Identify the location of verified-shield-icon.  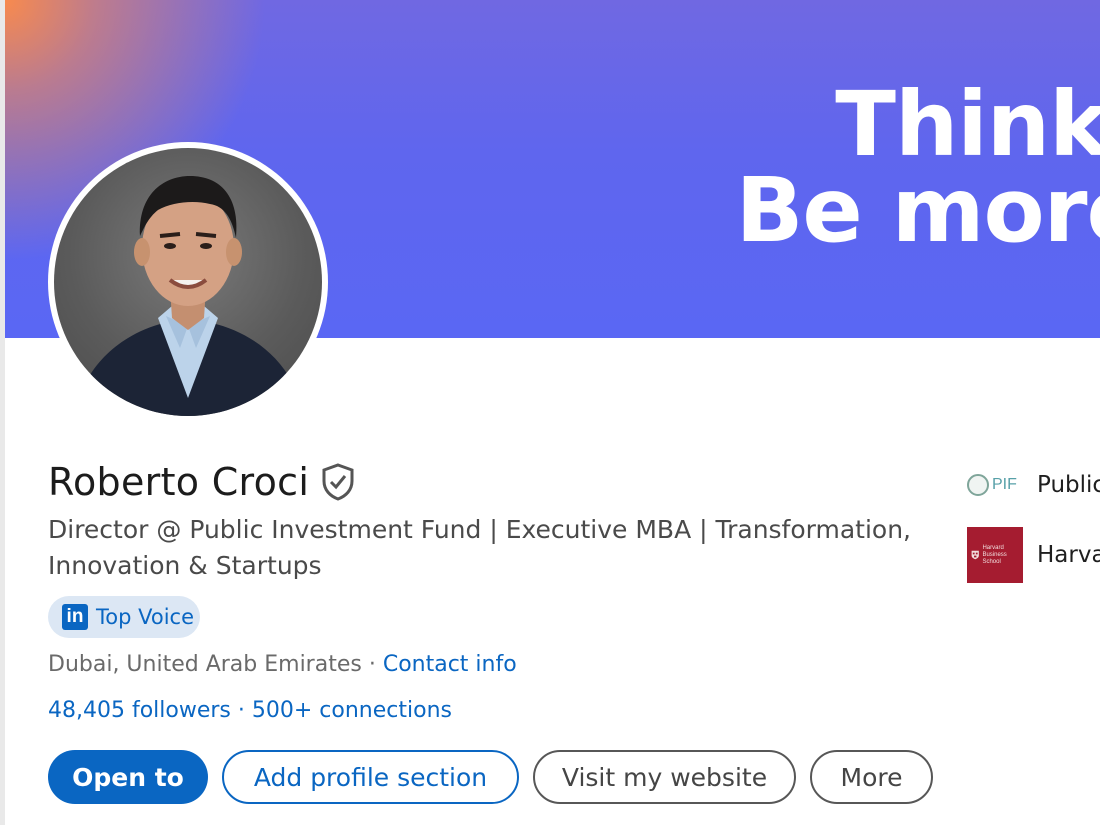
(338, 482).